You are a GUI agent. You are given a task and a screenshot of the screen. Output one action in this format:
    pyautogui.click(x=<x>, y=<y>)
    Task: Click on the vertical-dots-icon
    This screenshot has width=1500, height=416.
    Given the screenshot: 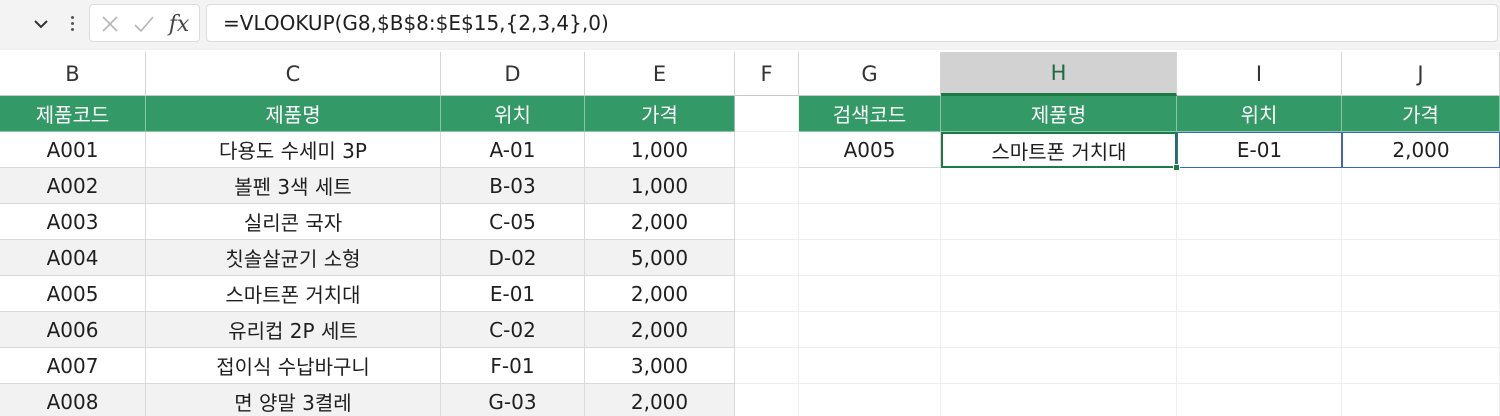 What is the action you would take?
    pyautogui.click(x=72, y=23)
    